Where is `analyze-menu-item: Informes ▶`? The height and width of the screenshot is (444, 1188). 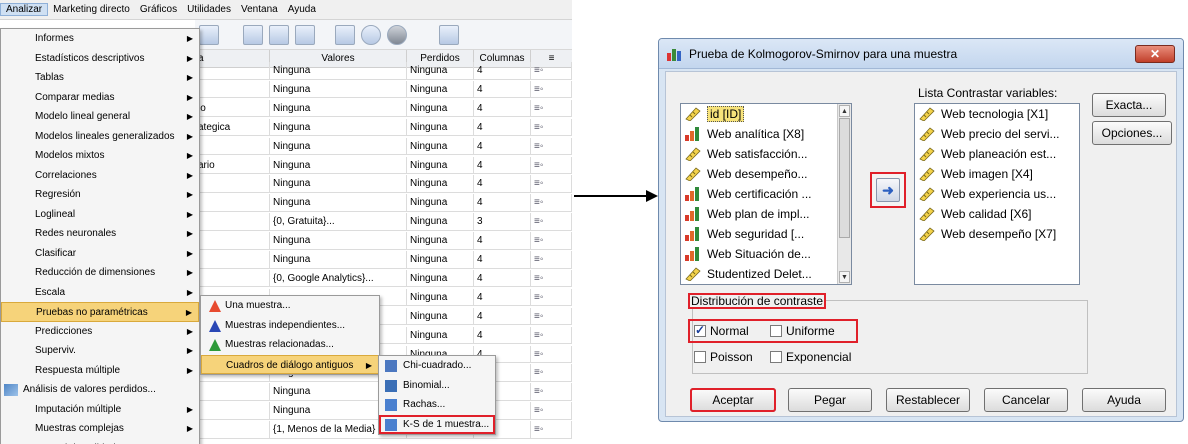
analyze-menu-item: Informes ▶ is located at coordinates (100, 39).